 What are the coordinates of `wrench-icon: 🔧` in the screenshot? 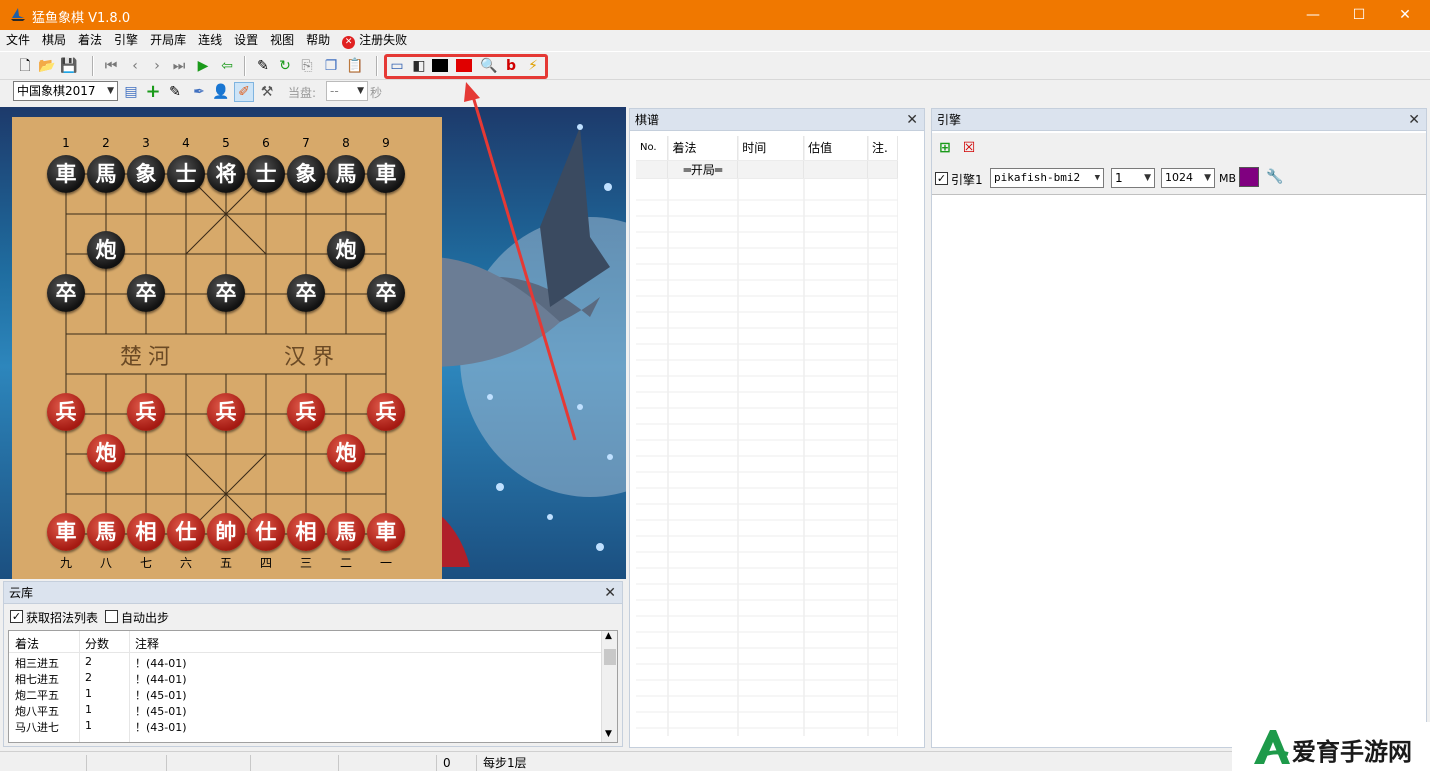 It's located at (1275, 177).